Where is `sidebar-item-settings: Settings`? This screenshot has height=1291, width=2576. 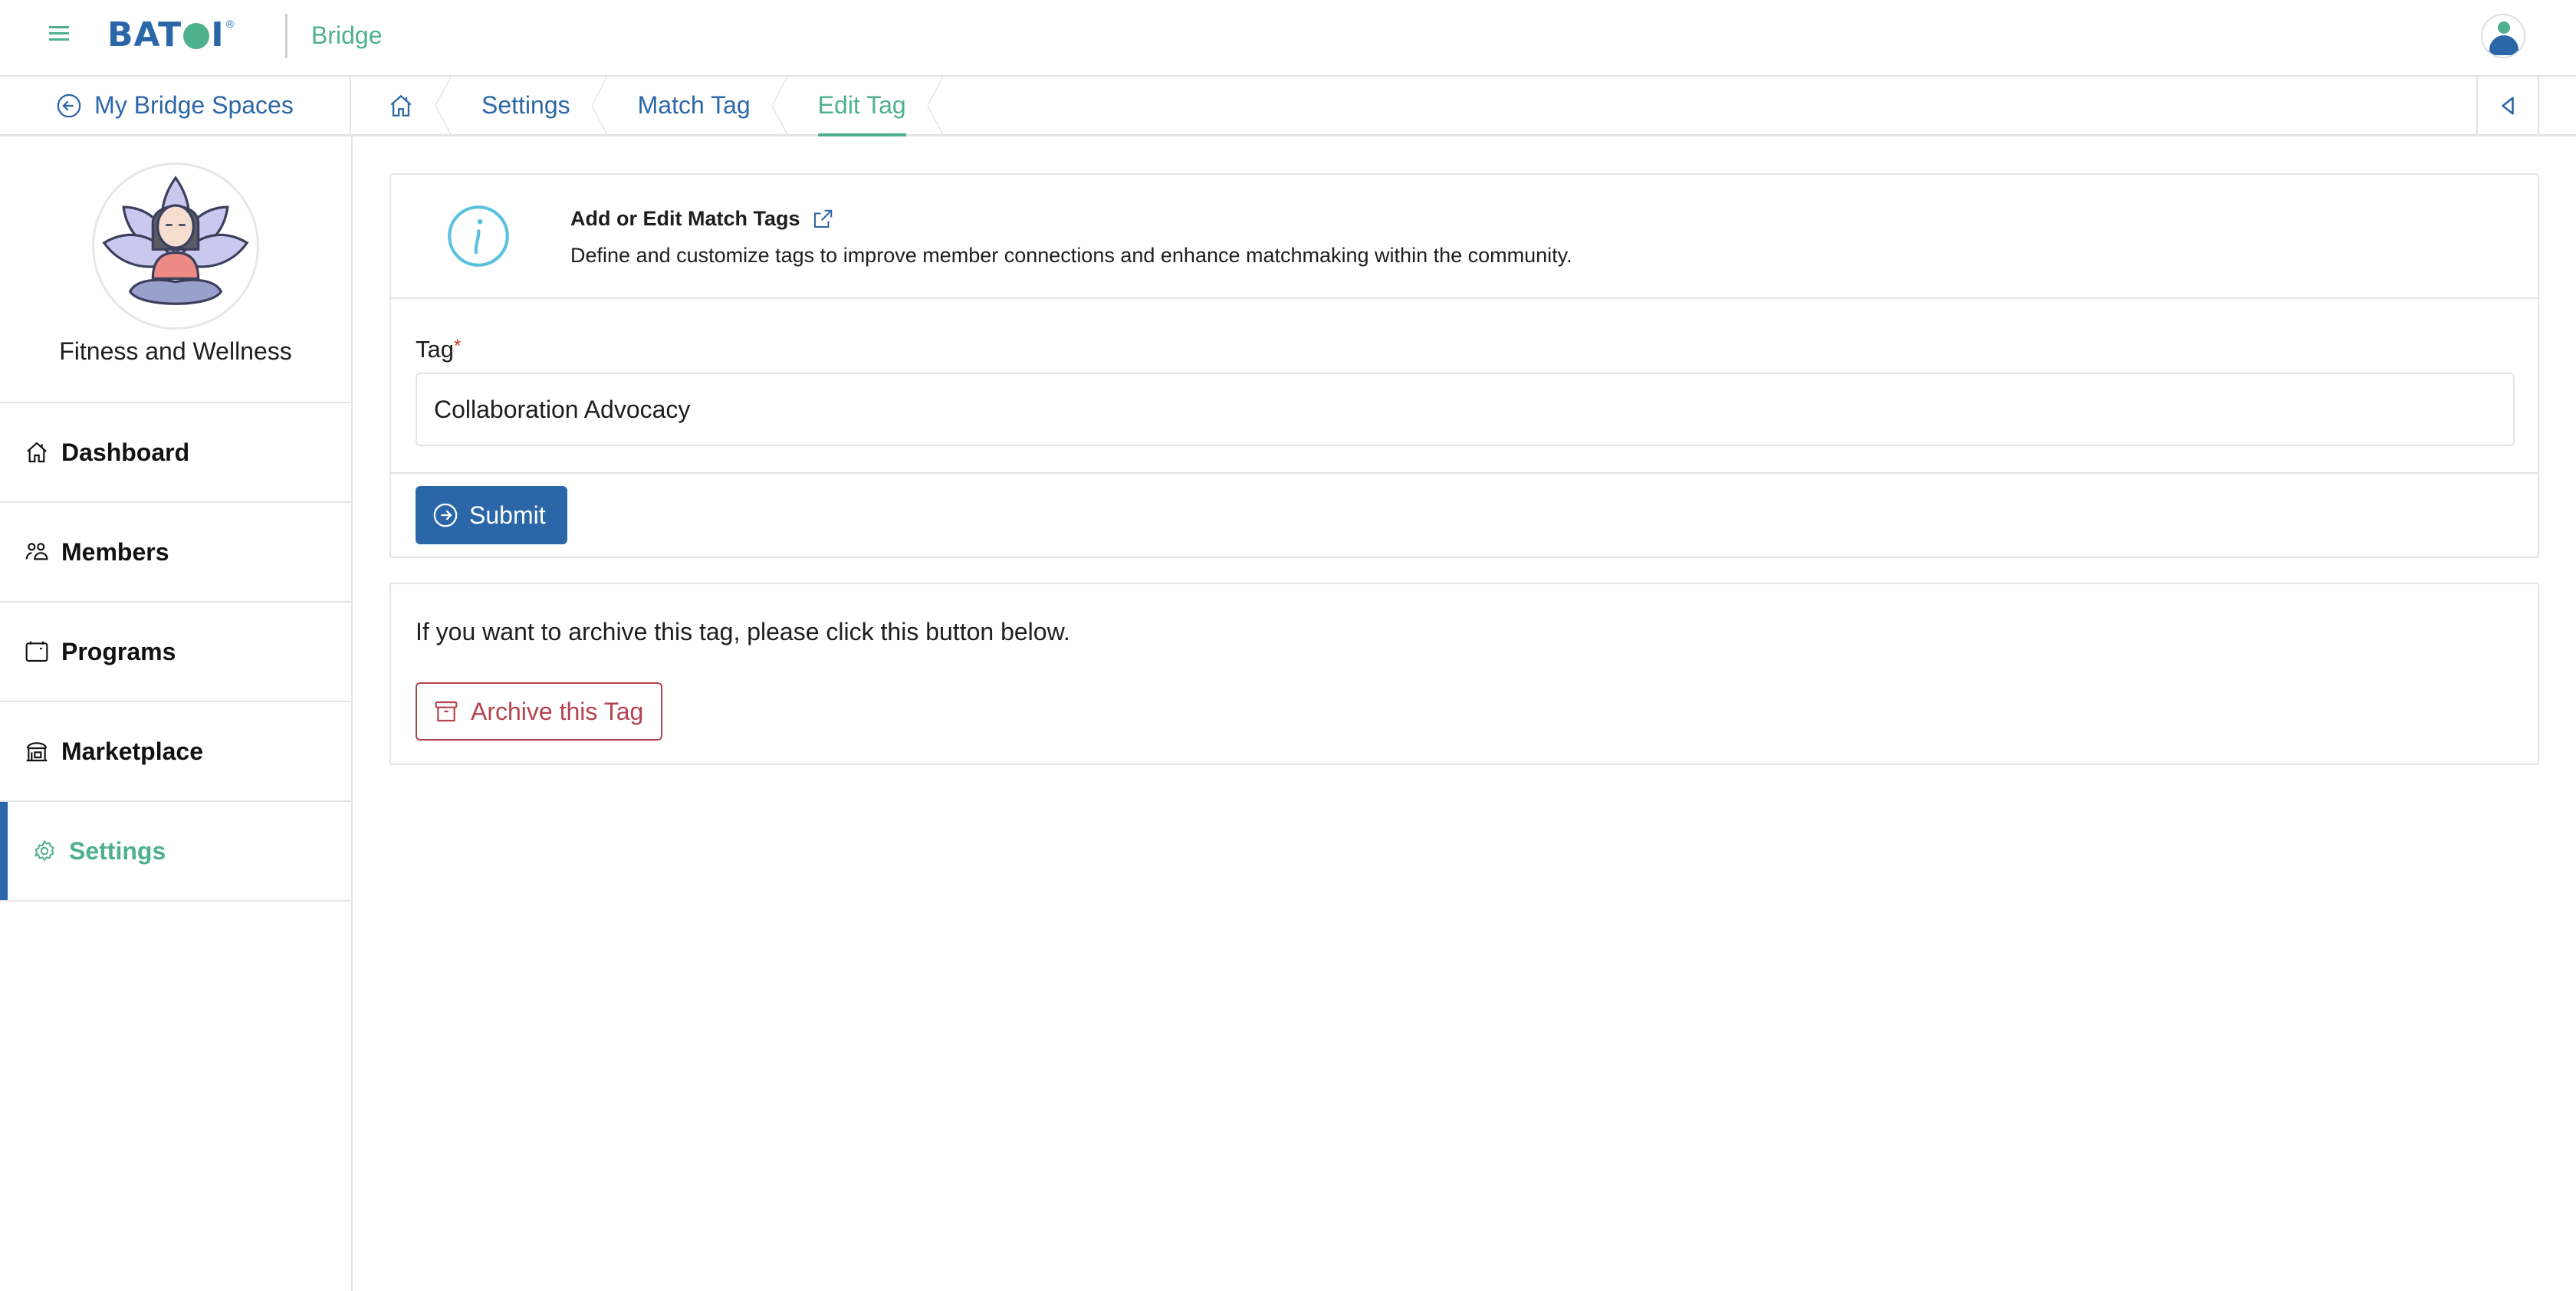 sidebar-item-settings: Settings is located at coordinates (176, 852).